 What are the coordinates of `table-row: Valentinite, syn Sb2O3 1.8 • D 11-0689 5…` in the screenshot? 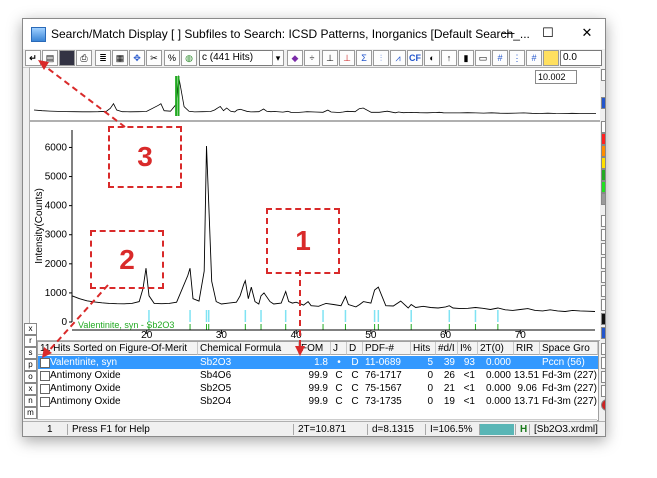 It's located at (318, 362).